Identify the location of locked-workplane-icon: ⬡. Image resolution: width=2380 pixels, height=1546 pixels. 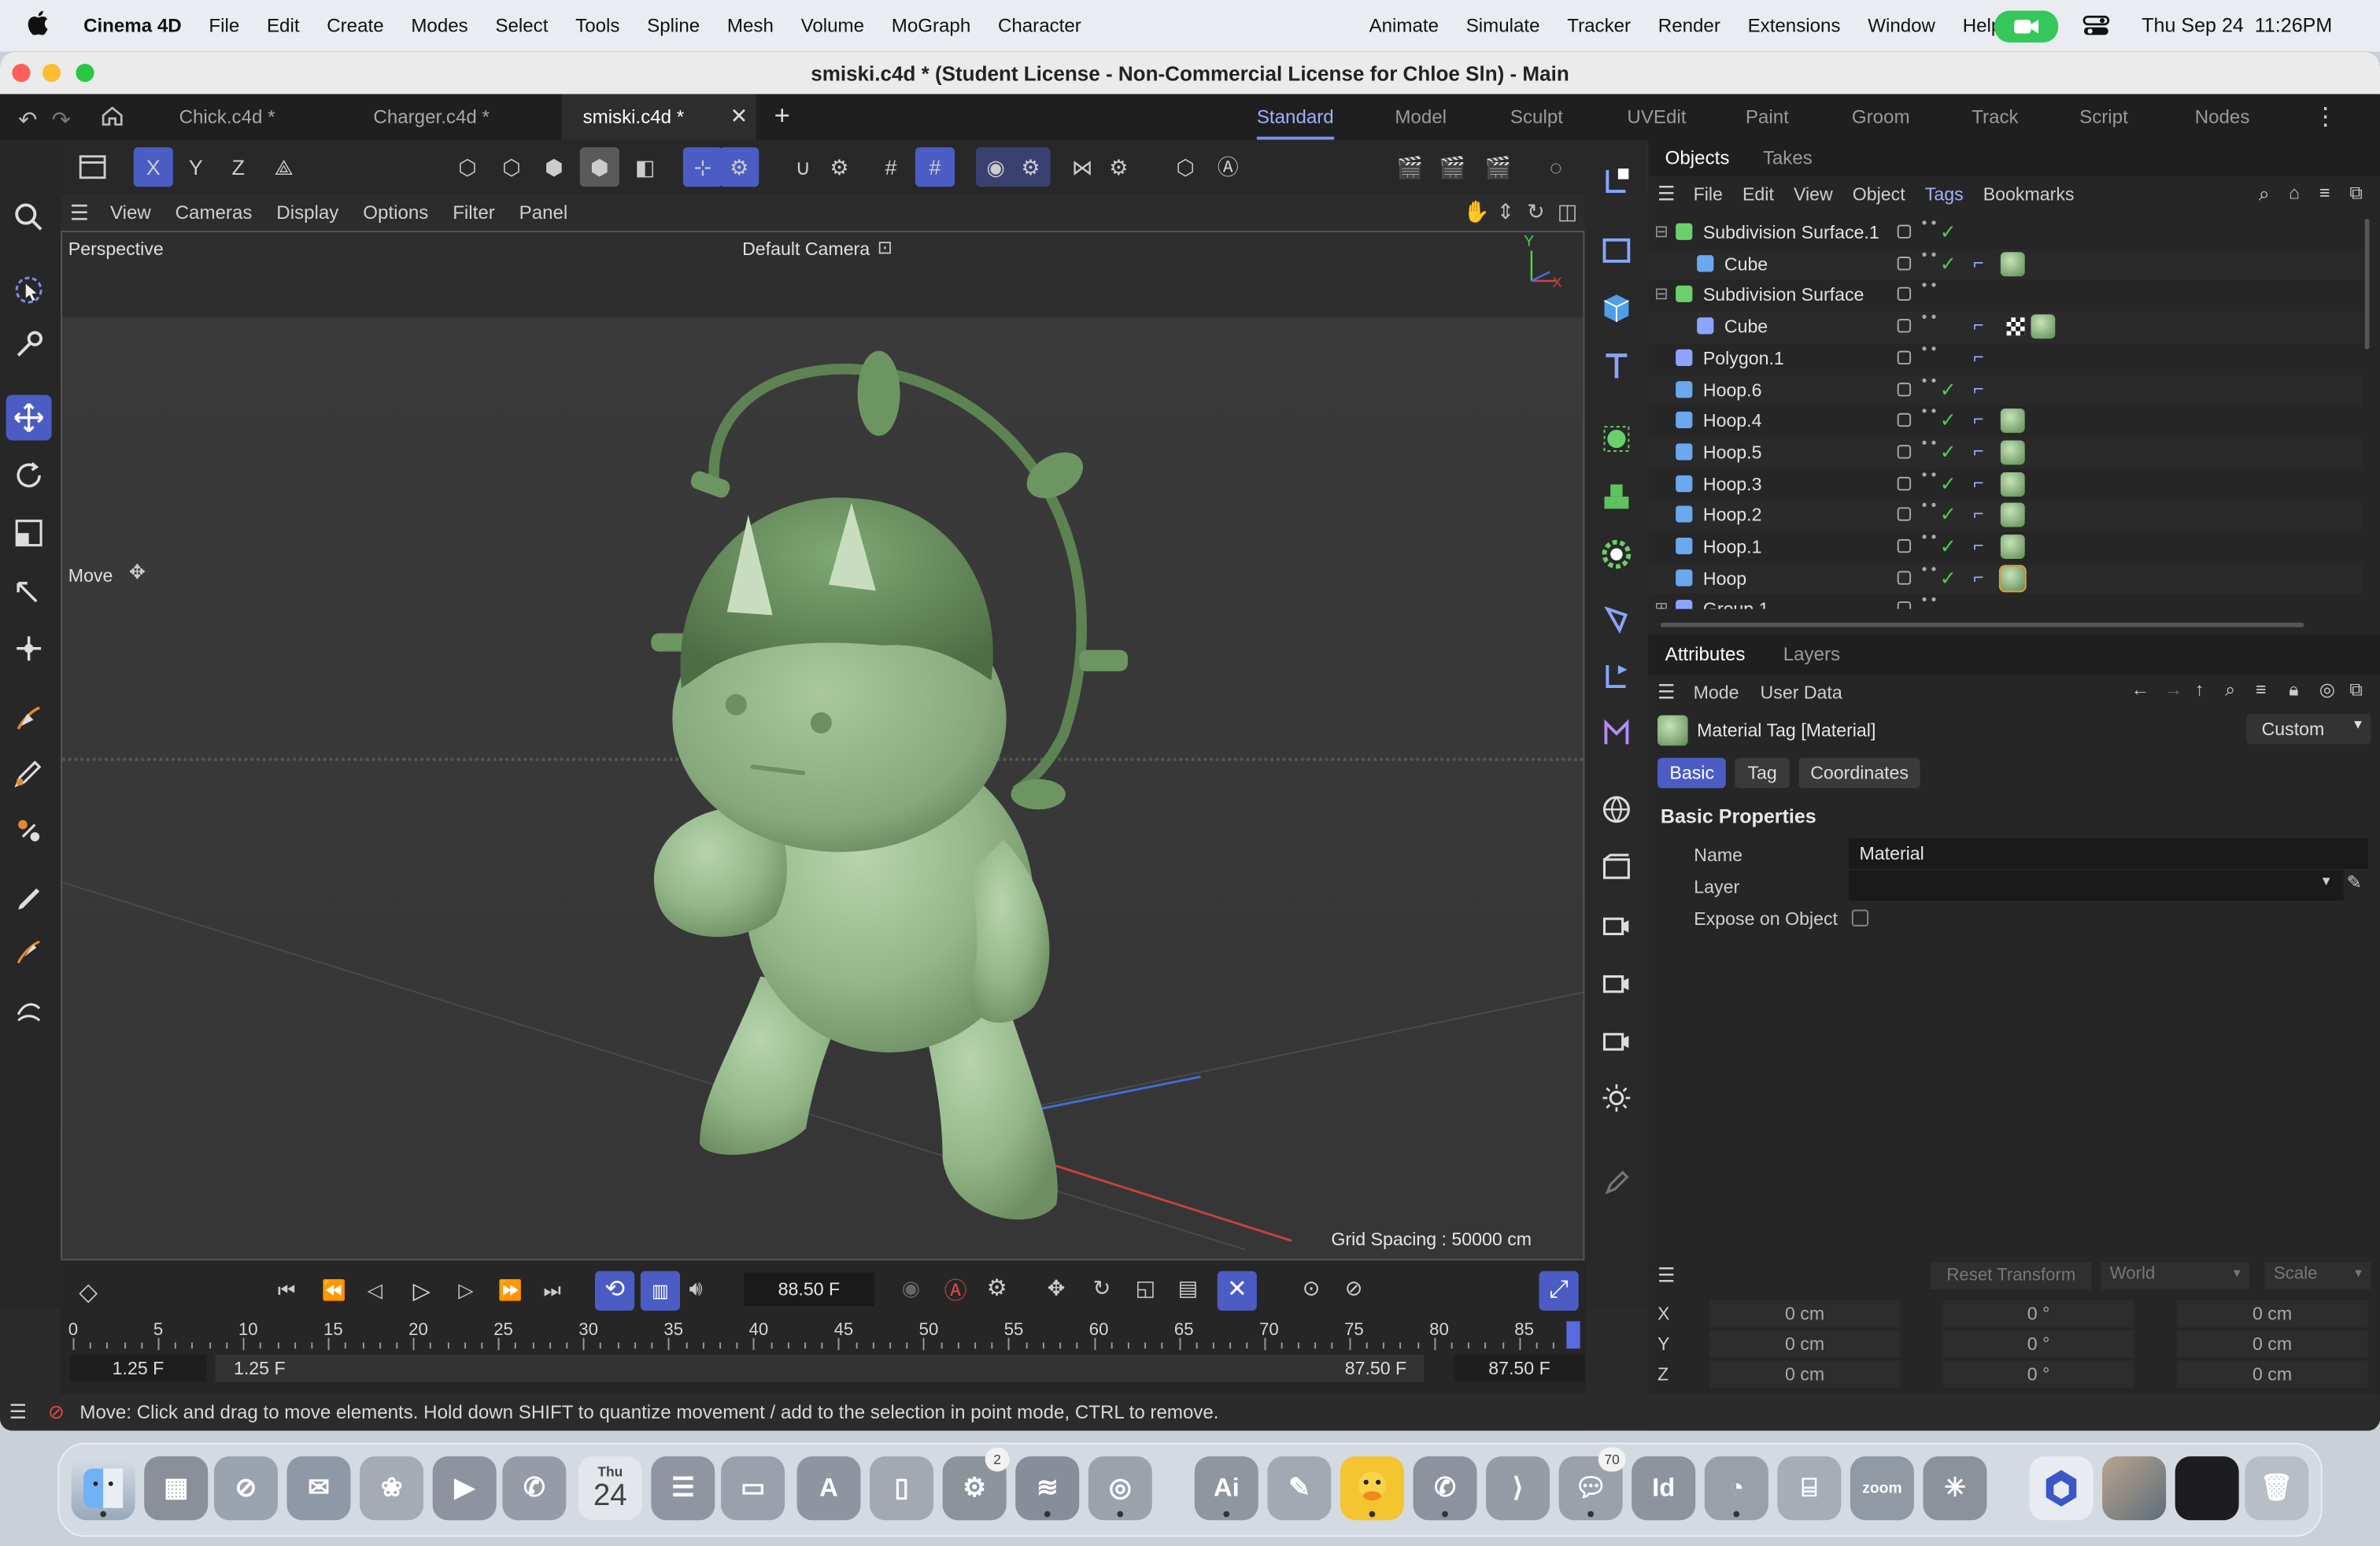
(1185, 167).